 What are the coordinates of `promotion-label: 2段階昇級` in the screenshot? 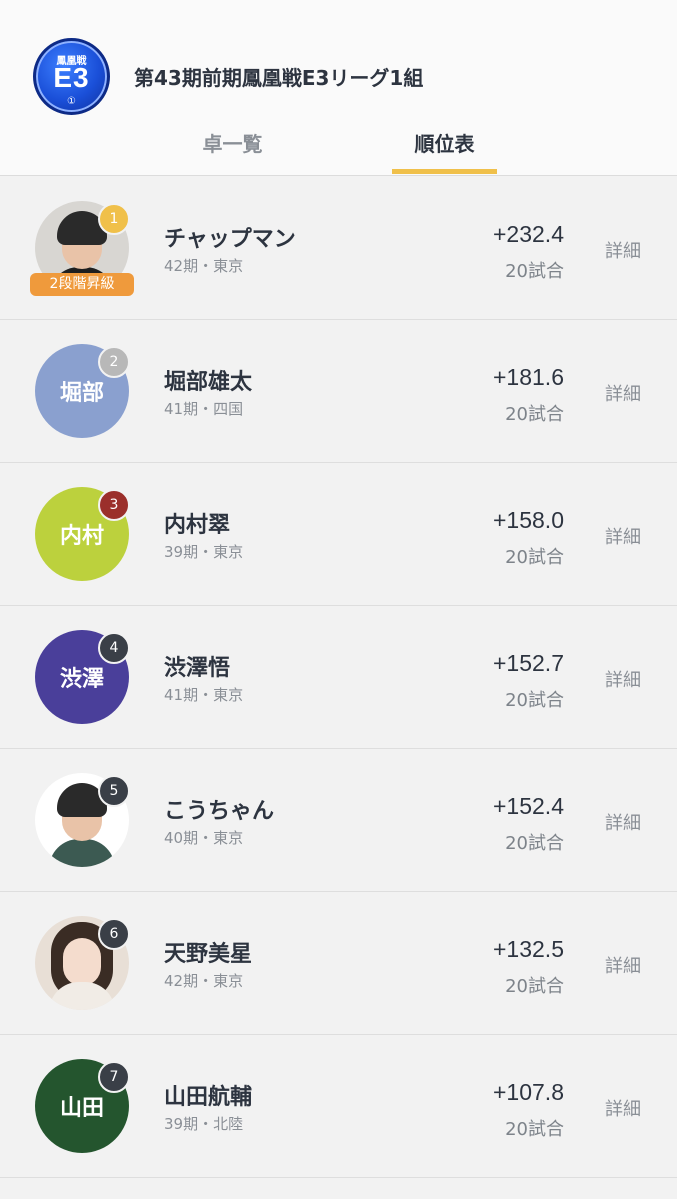 It's located at (82, 284).